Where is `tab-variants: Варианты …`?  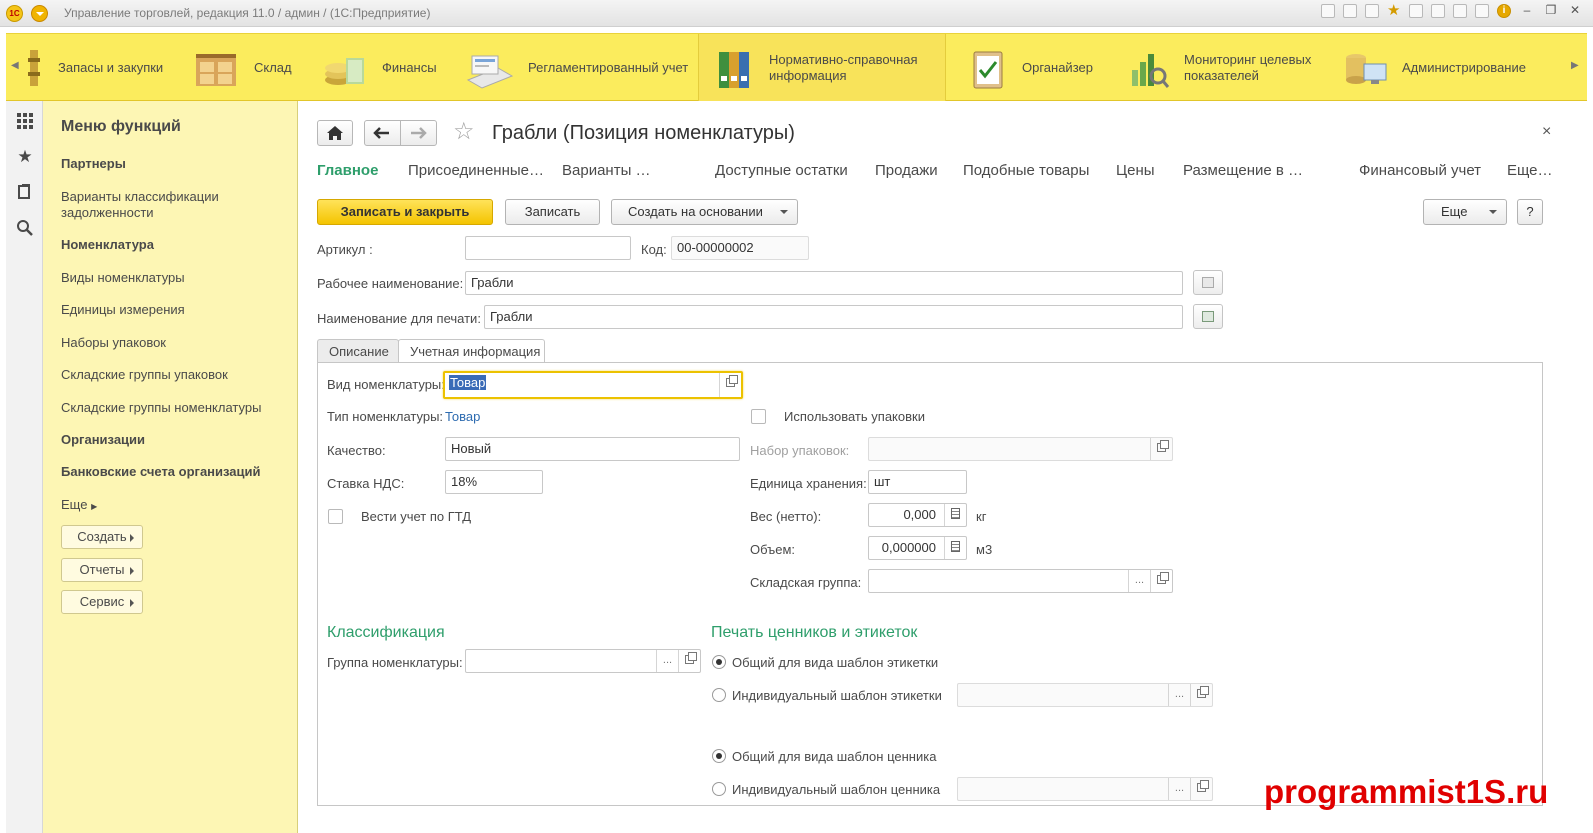
tab-variants: Варианты … is located at coordinates (606, 170).